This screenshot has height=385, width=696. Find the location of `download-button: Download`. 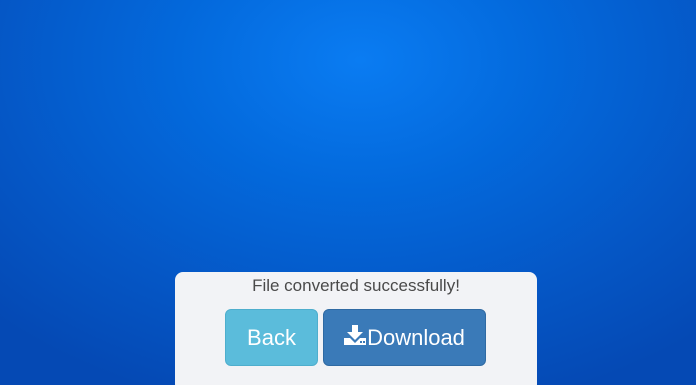

download-button: Download is located at coordinates (404, 337).